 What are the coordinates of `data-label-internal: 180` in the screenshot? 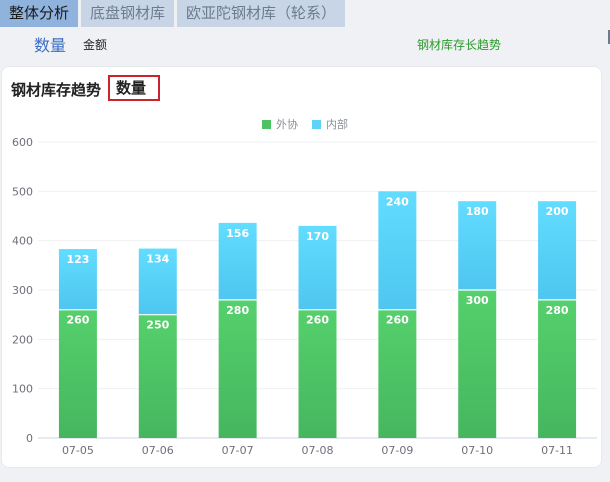 It's located at (477, 211).